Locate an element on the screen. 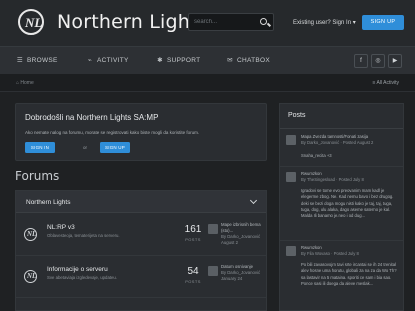  signin-link: Existing user? Sign In ▾ is located at coordinates (324, 22).